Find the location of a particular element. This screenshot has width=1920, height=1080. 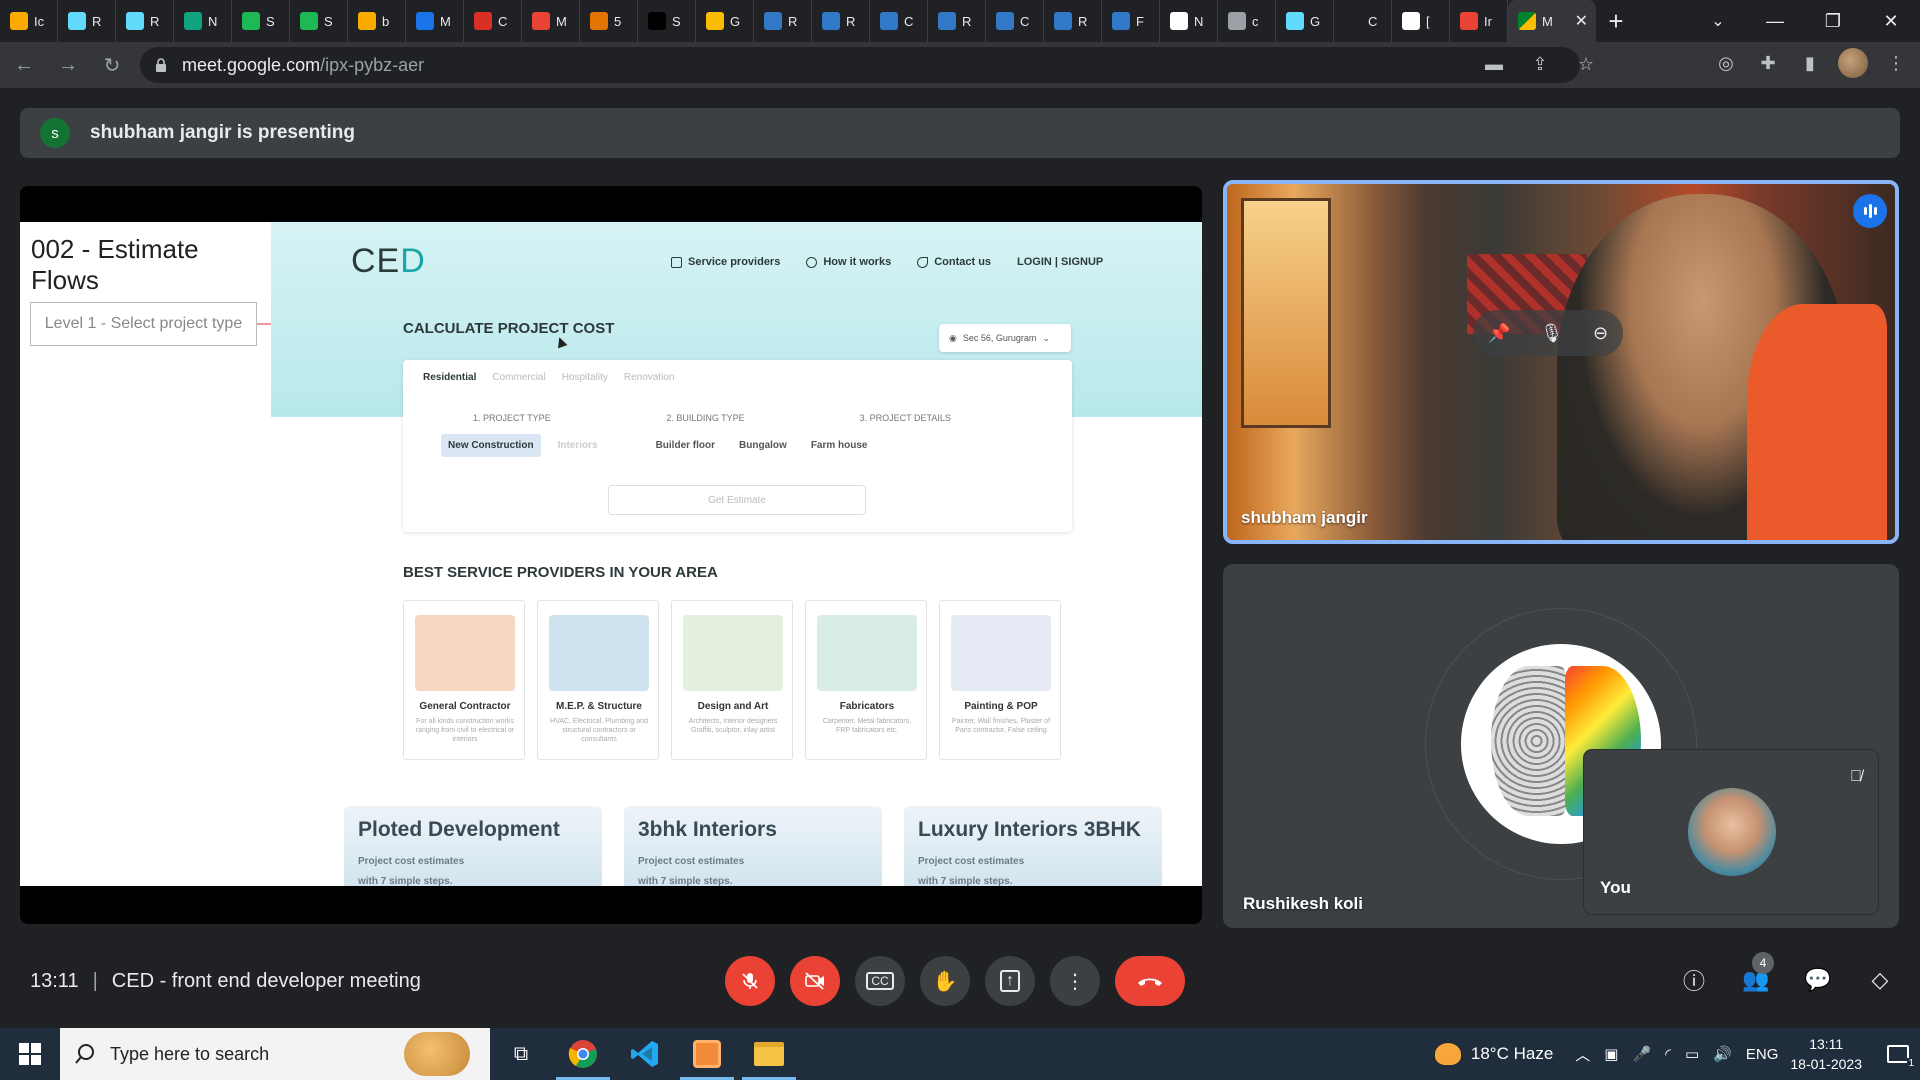

remove-icon: ⊖ is located at coordinates (1600, 333).